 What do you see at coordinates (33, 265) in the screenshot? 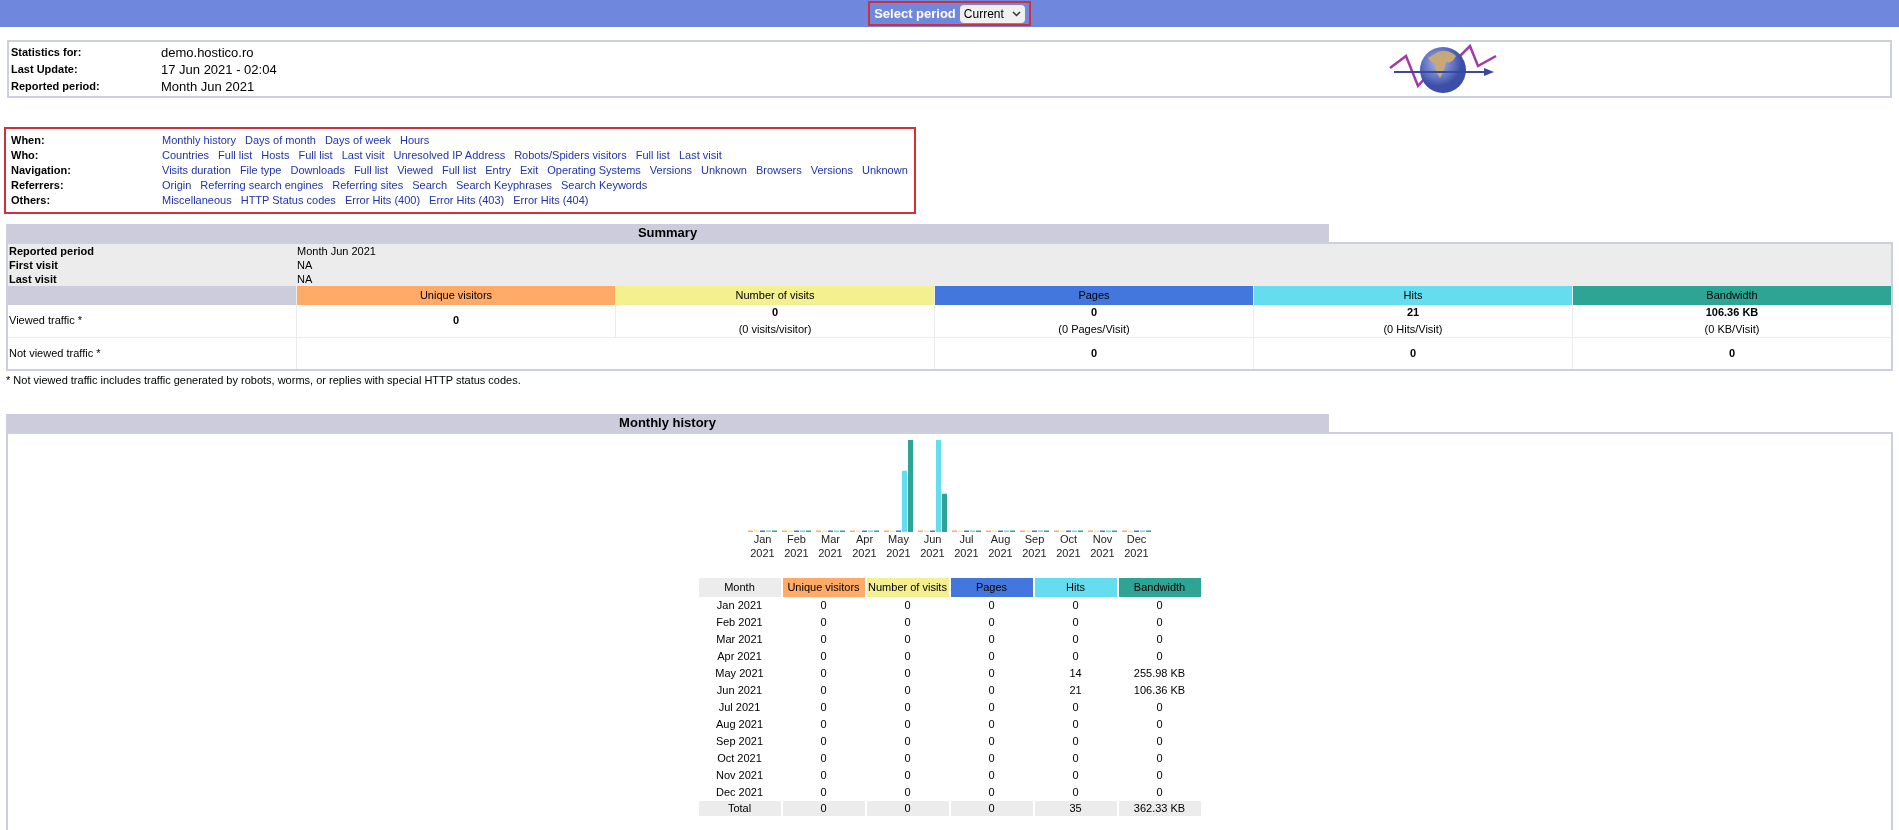
I see `summary-label: First visit` at bounding box center [33, 265].